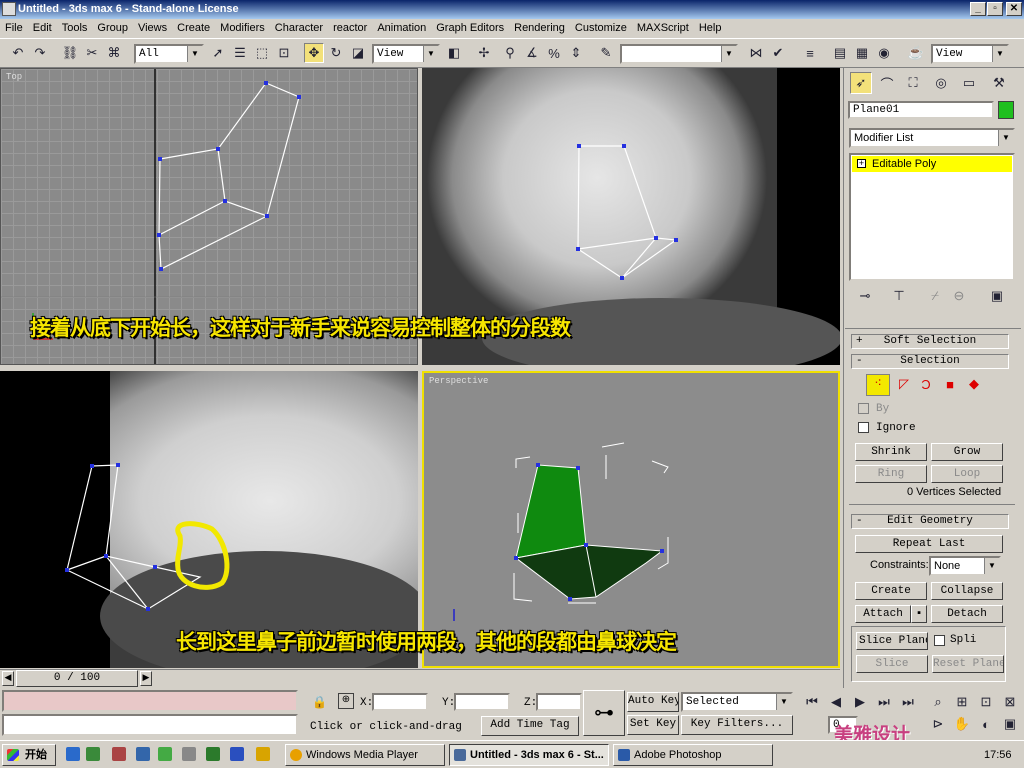 This screenshot has height=768, width=1024. What do you see at coordinates (778, 53) in the screenshot?
I see `align-icon: ✔` at bounding box center [778, 53].